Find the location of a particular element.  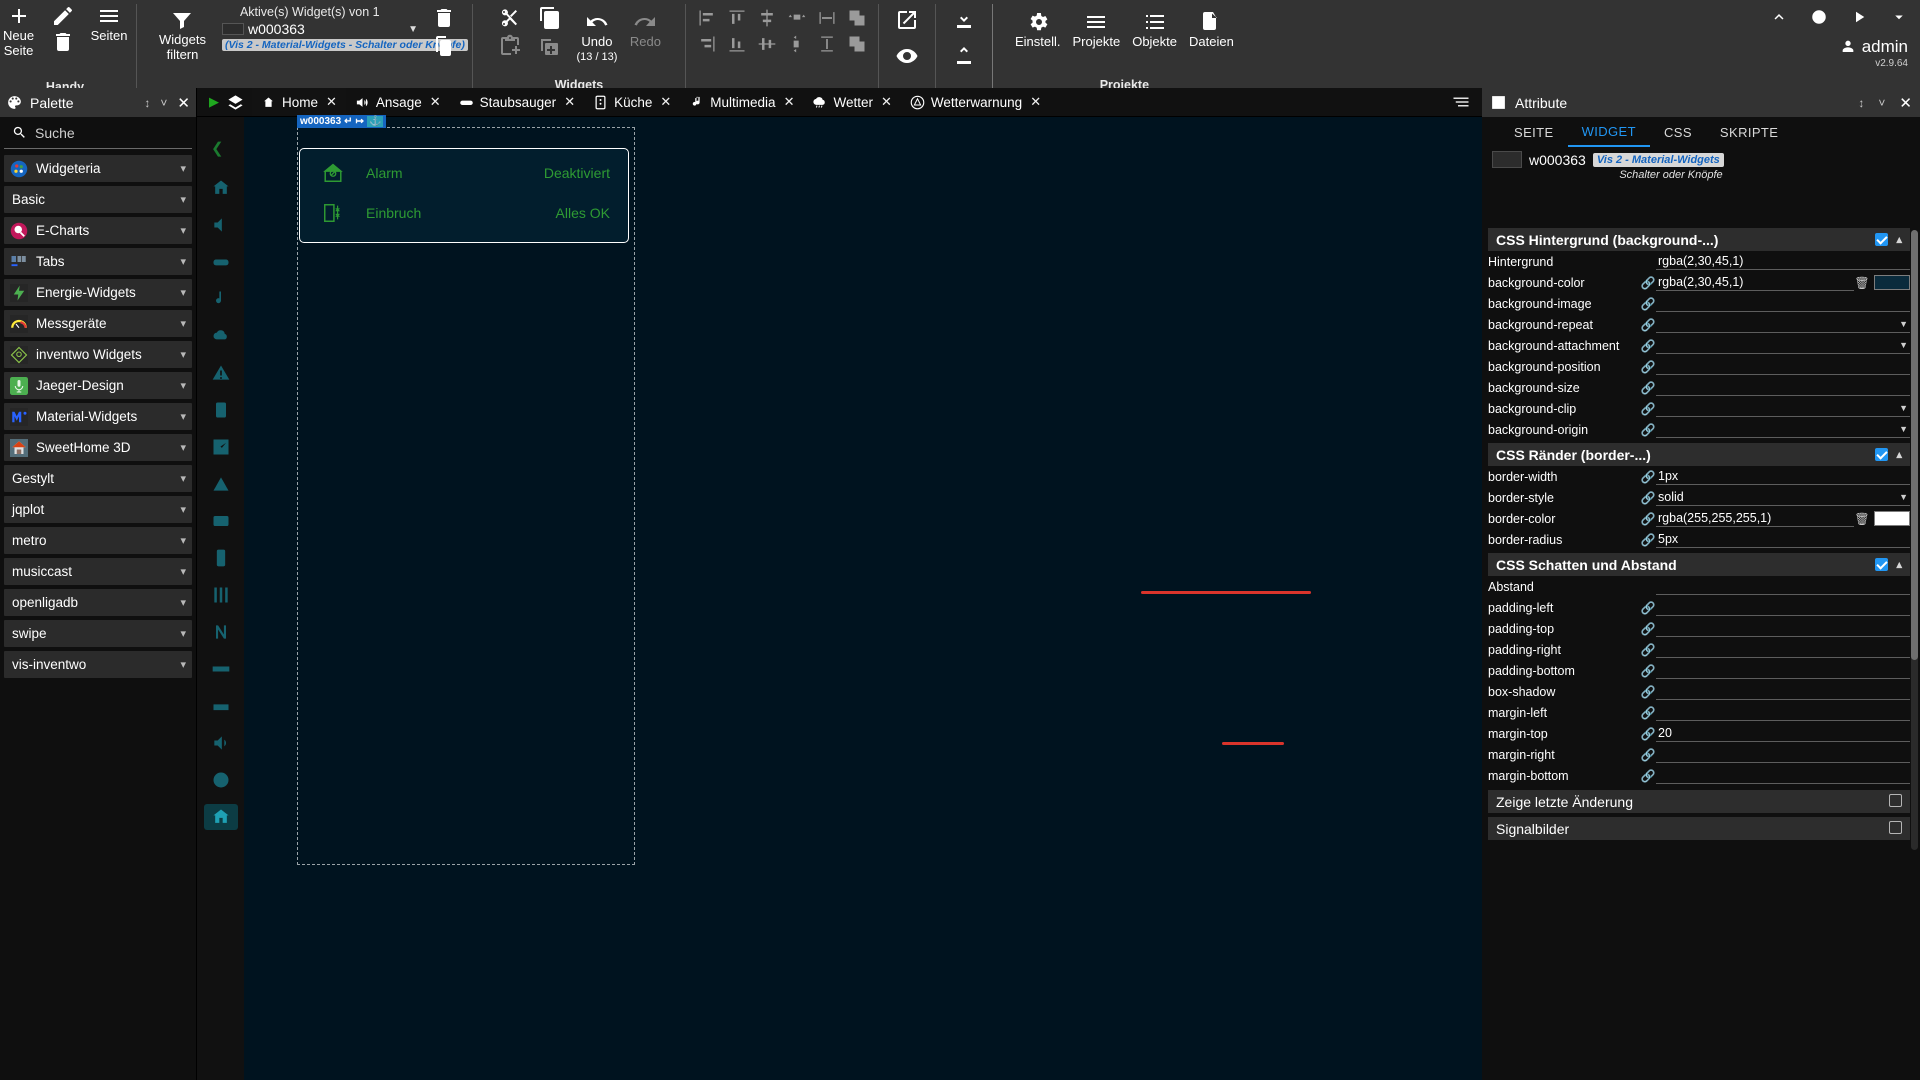

tab-multimedia: Multimedia ✕ is located at coordinates (741, 102).